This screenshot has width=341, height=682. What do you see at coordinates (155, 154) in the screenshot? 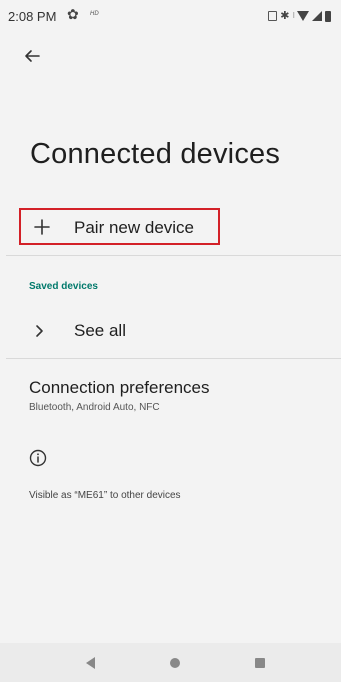
I see `page-title: Connected devices` at bounding box center [155, 154].